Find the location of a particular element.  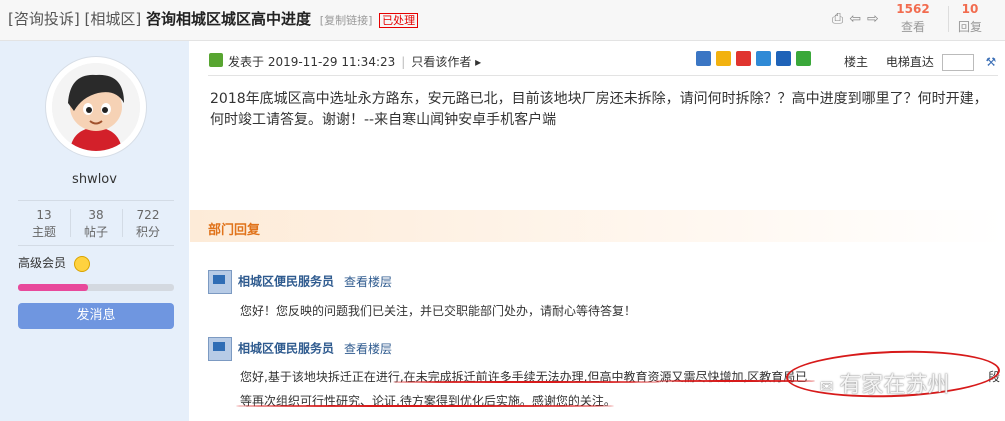

views-count: 1562 is located at coordinates (913, 9).